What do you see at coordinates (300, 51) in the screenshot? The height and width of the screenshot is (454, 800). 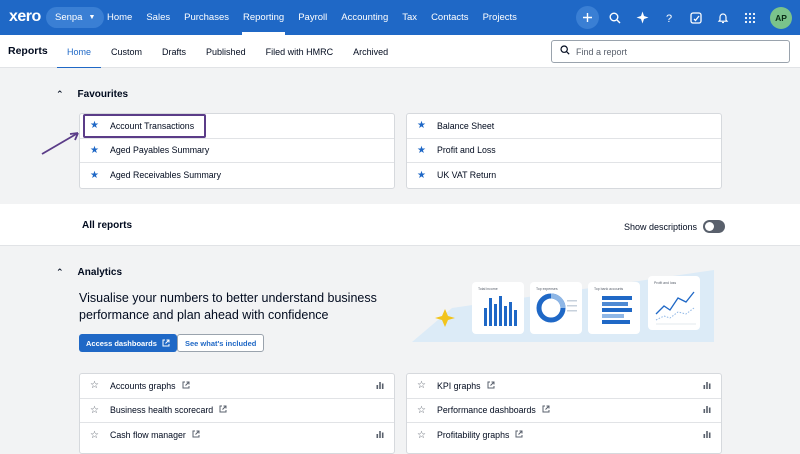 I see `tab-filed-with-hmrc: Filed with HMRC` at bounding box center [300, 51].